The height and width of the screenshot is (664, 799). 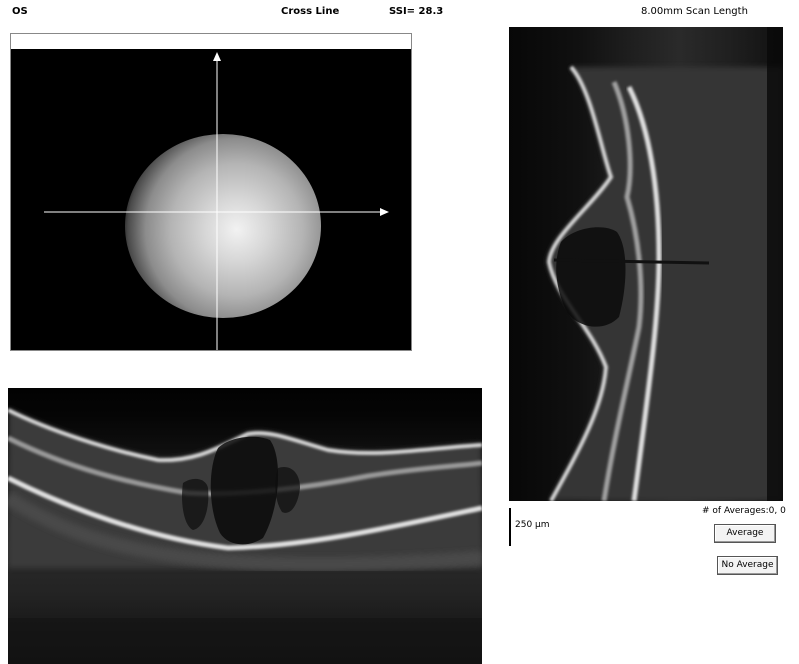 What do you see at coordinates (694, 11) in the screenshot?
I see `scan-length-label: 8.00mm Scan Length` at bounding box center [694, 11].